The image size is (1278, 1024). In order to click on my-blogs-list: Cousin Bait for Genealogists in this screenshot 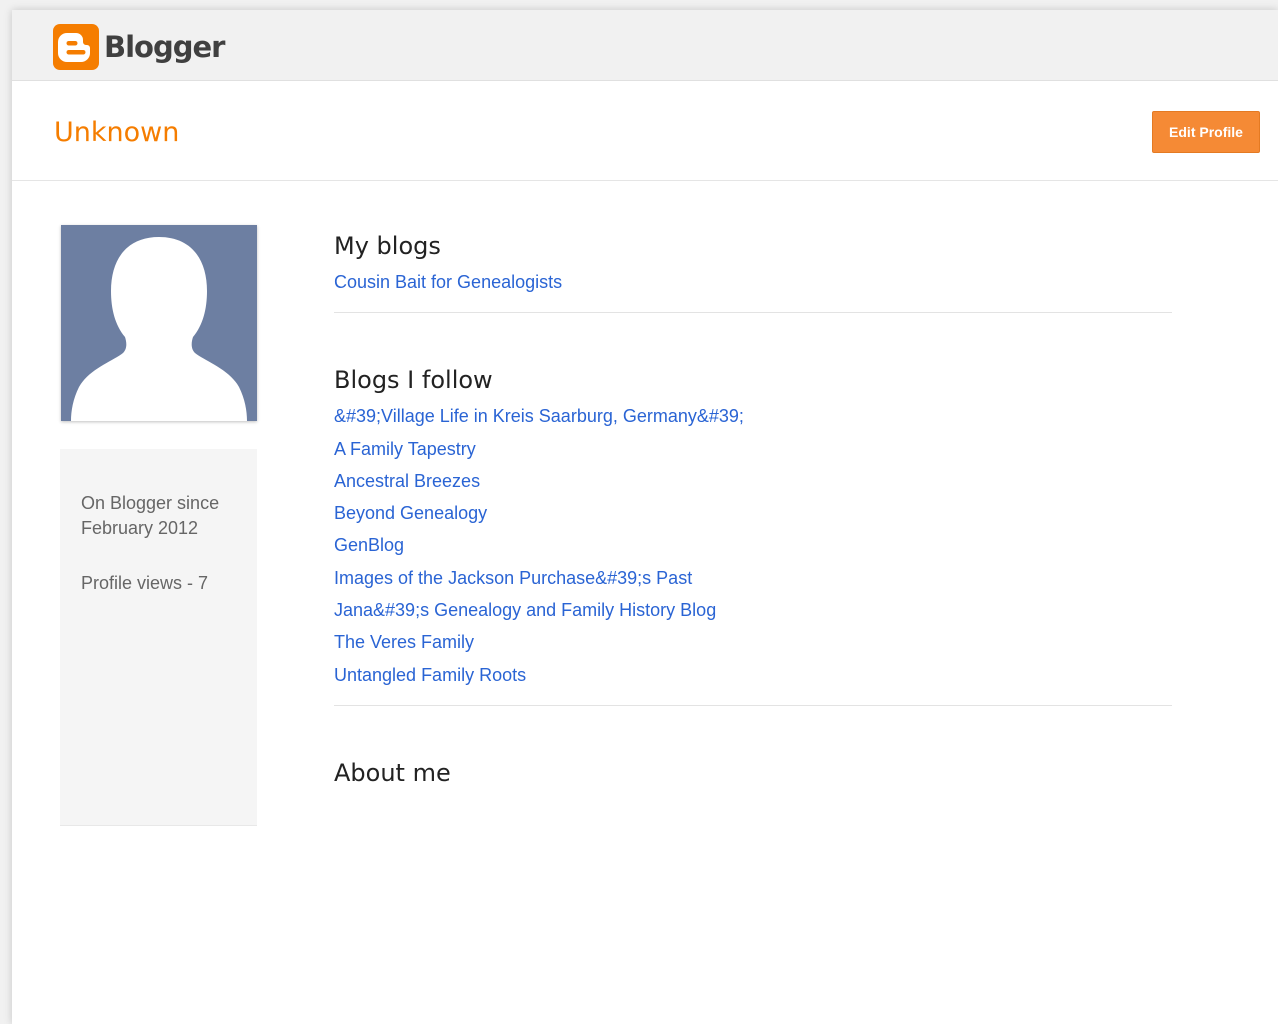, I will do `click(753, 282)`.